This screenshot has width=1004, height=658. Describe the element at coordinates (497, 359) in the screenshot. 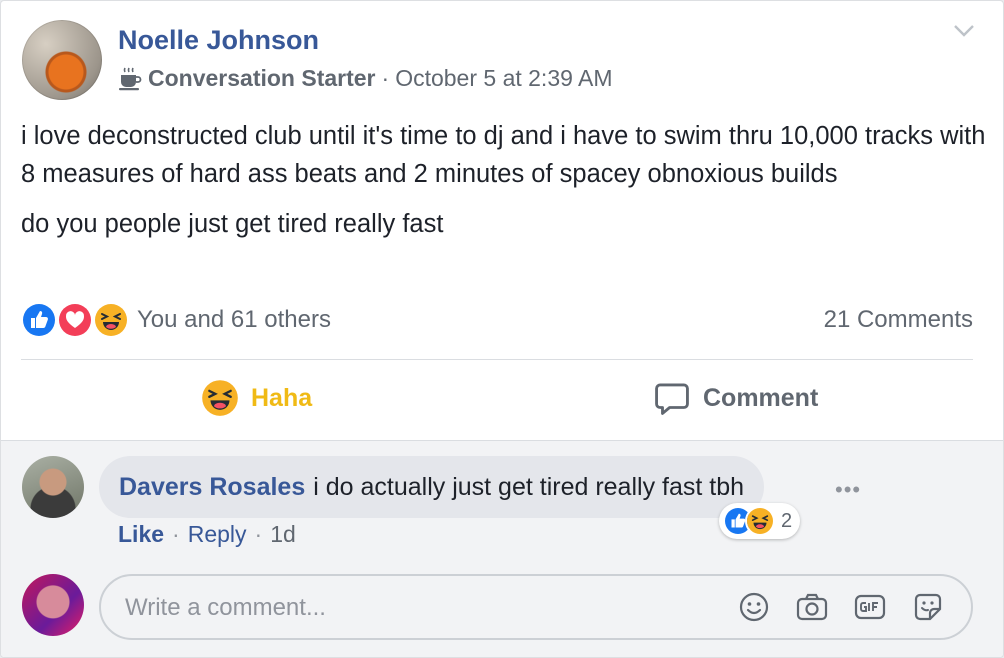

I see `divider` at that location.